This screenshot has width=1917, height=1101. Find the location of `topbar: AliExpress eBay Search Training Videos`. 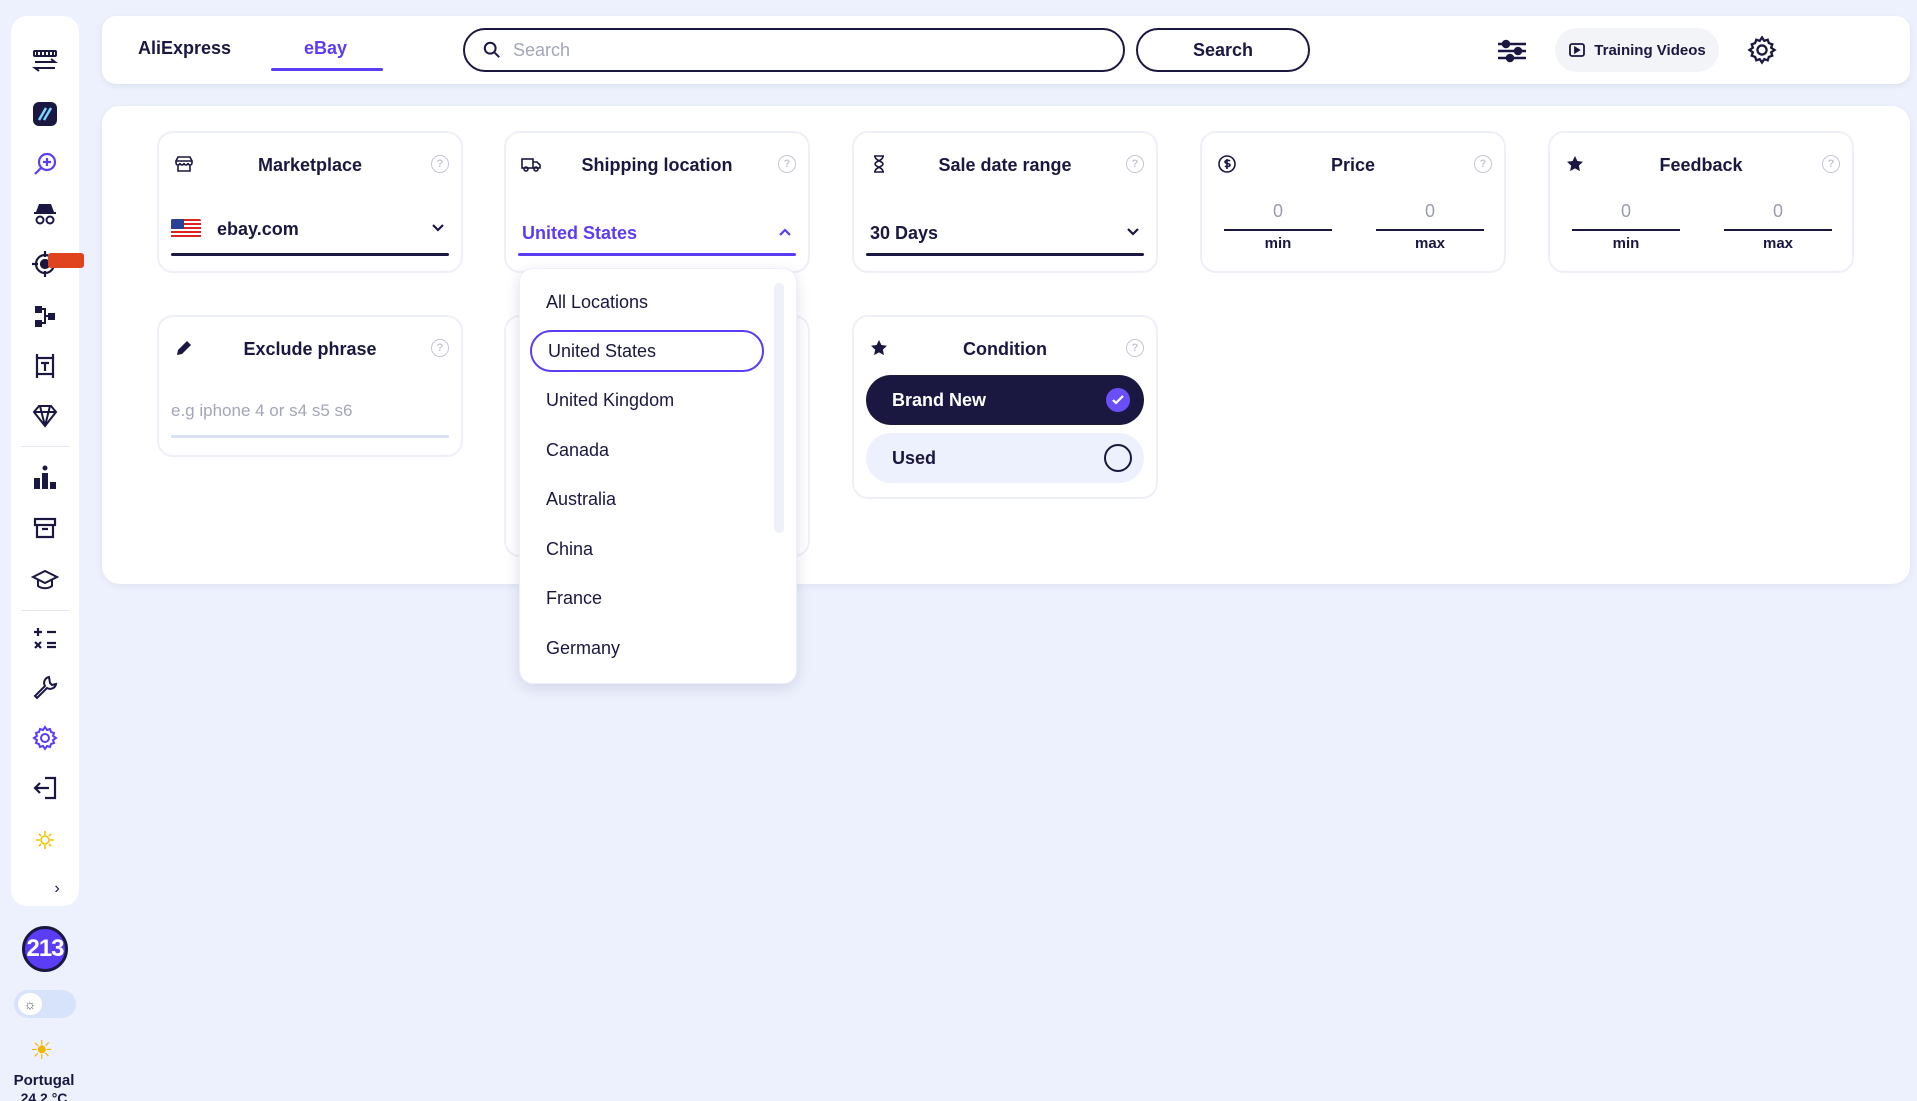

topbar: AliExpress eBay Search Training Videos is located at coordinates (1006, 50).